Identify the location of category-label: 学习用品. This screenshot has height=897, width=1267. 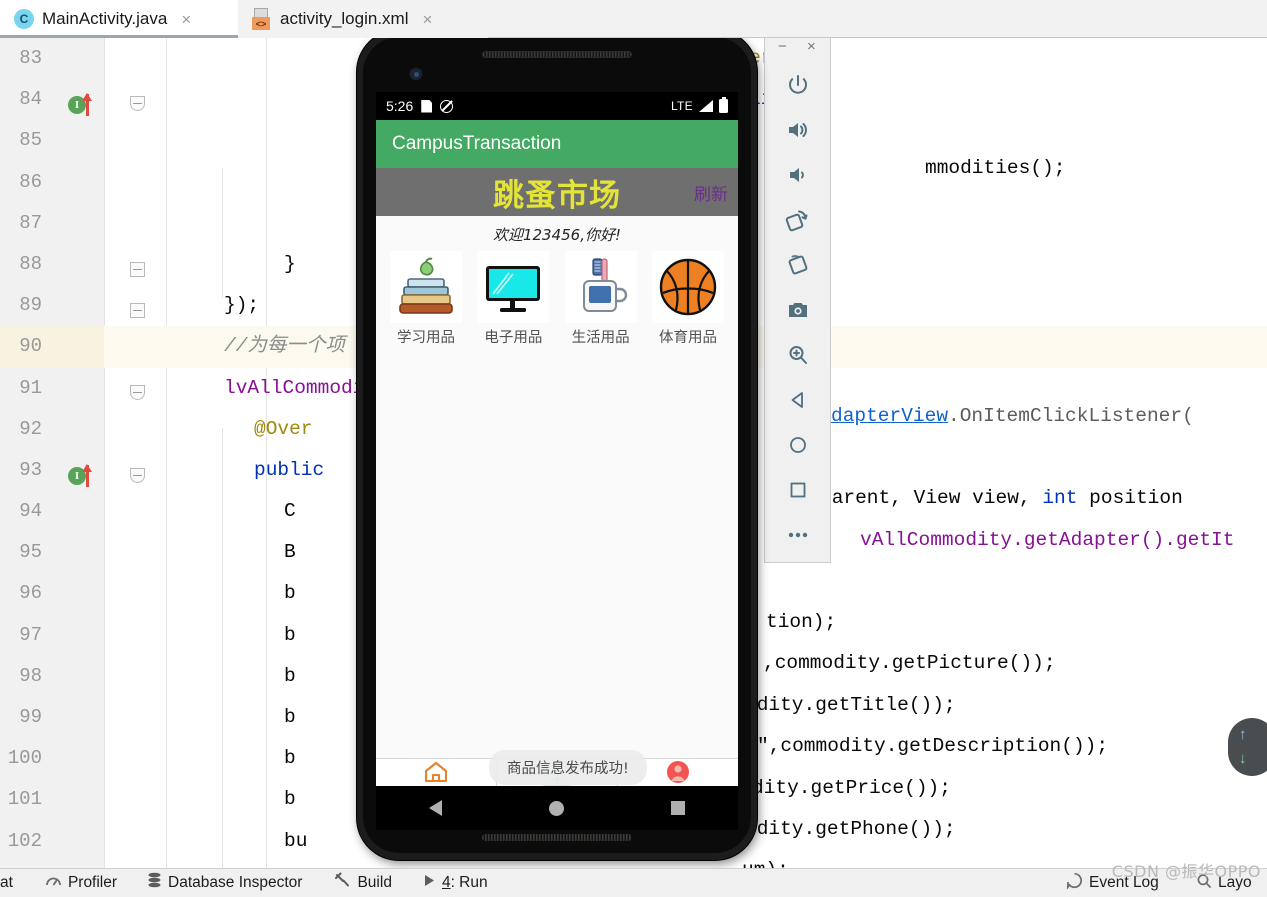
(426, 338).